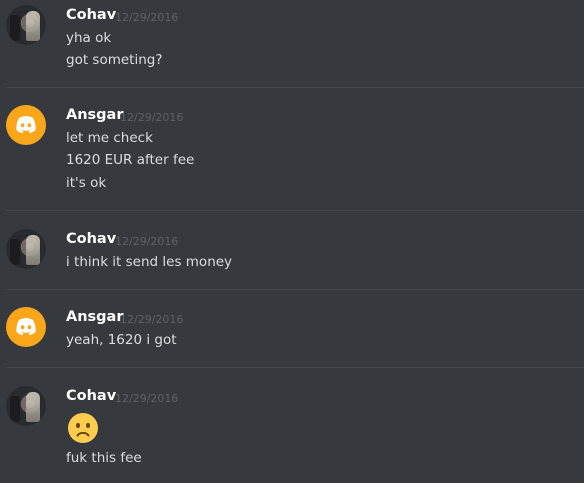  I want to click on message-text: fuk this fee, so click(104, 458).